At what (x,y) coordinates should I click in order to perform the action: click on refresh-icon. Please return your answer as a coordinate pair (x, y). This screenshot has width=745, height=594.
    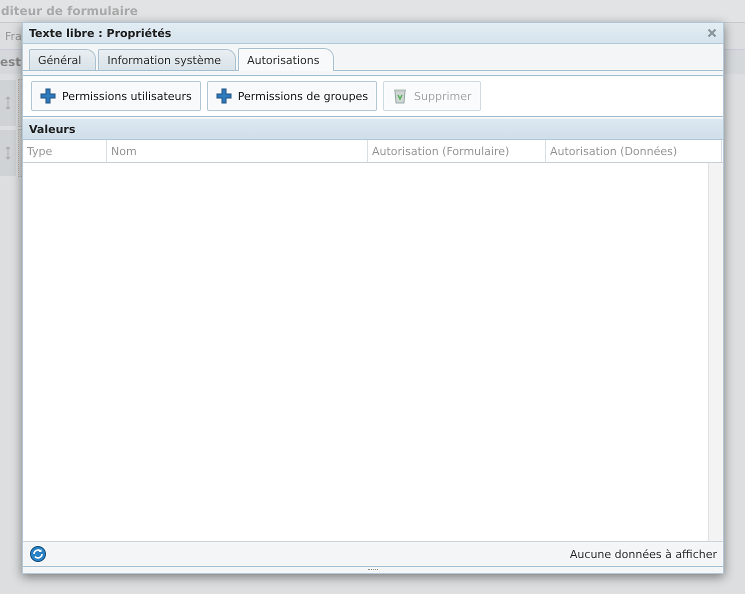
    Looking at the image, I should click on (38, 554).